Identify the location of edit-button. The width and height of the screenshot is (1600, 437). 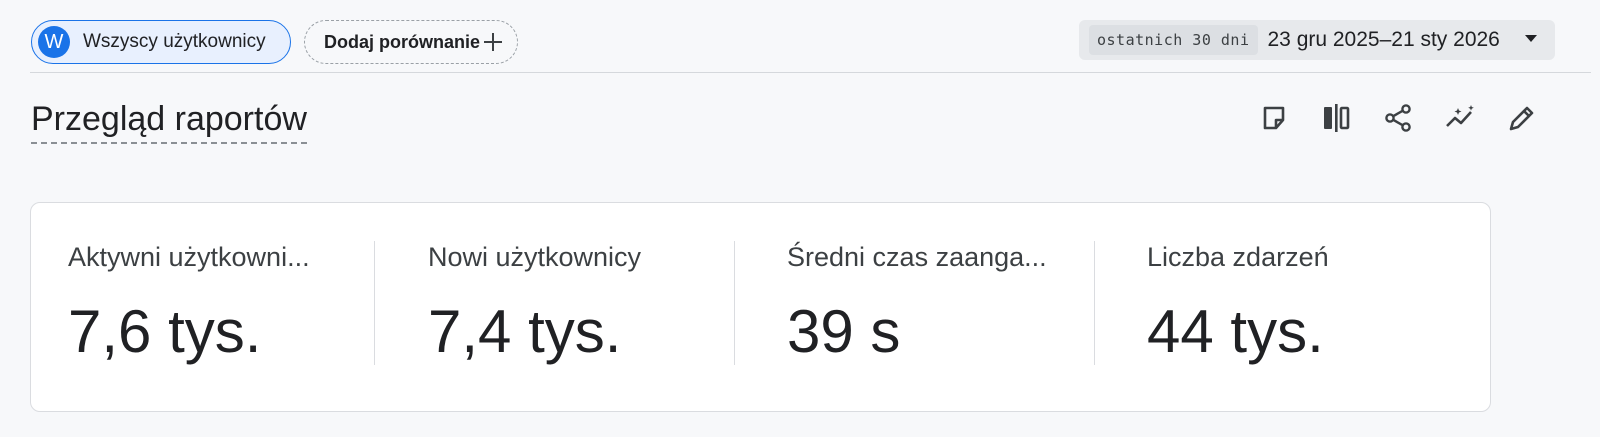
(1522, 118).